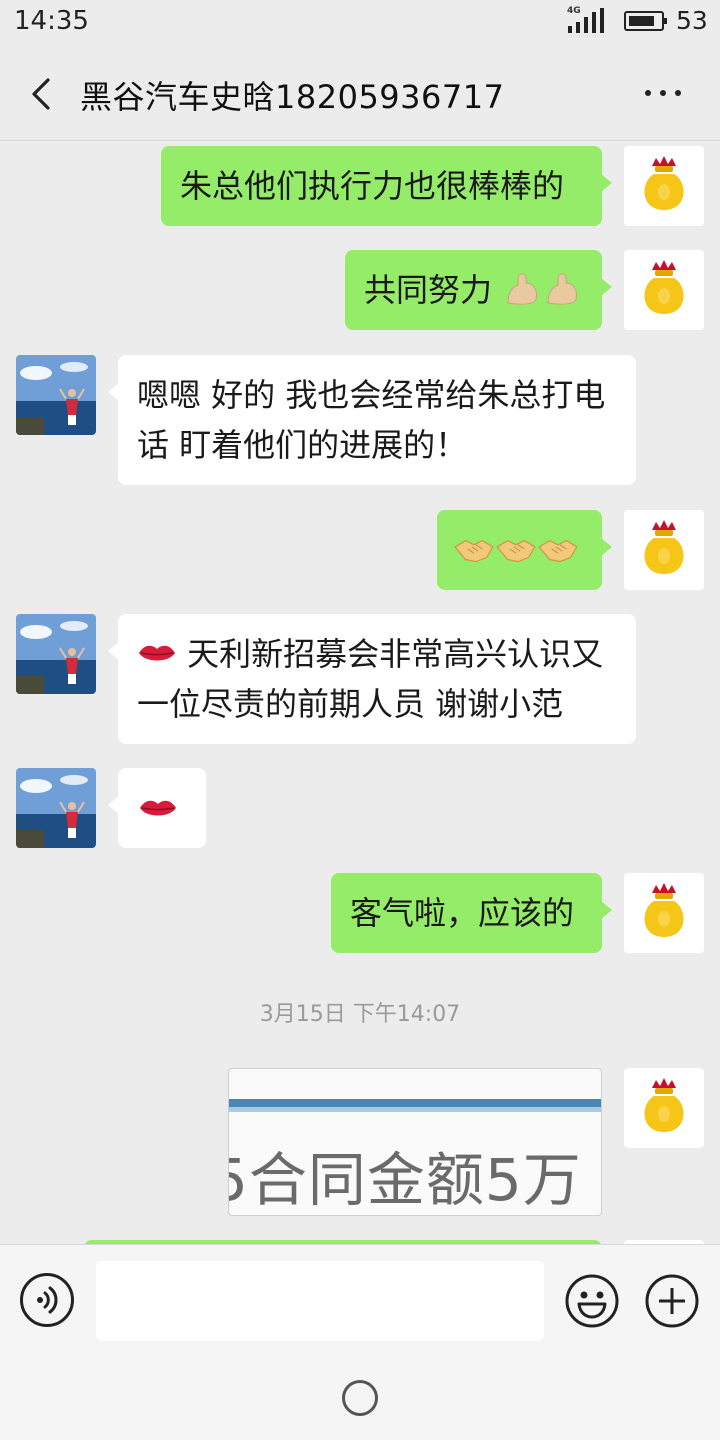 This screenshot has height=1440, width=720. I want to click on message-input, so click(320, 1301).